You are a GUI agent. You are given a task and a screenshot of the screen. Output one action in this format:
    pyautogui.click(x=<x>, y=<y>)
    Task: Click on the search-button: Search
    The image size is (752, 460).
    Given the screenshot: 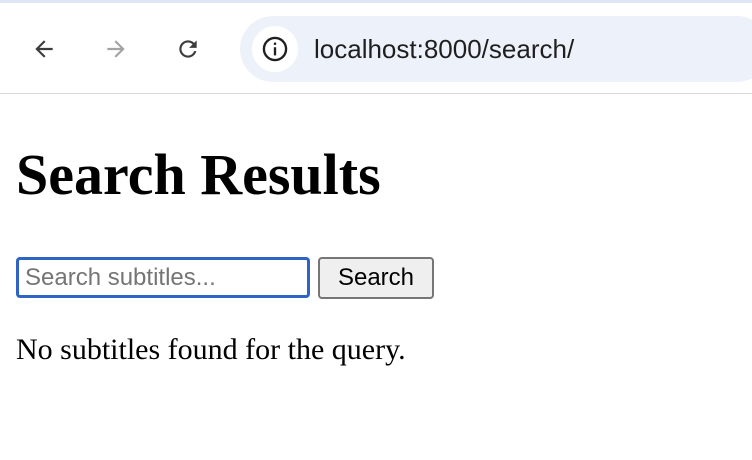 What is the action you would take?
    pyautogui.click(x=376, y=278)
    